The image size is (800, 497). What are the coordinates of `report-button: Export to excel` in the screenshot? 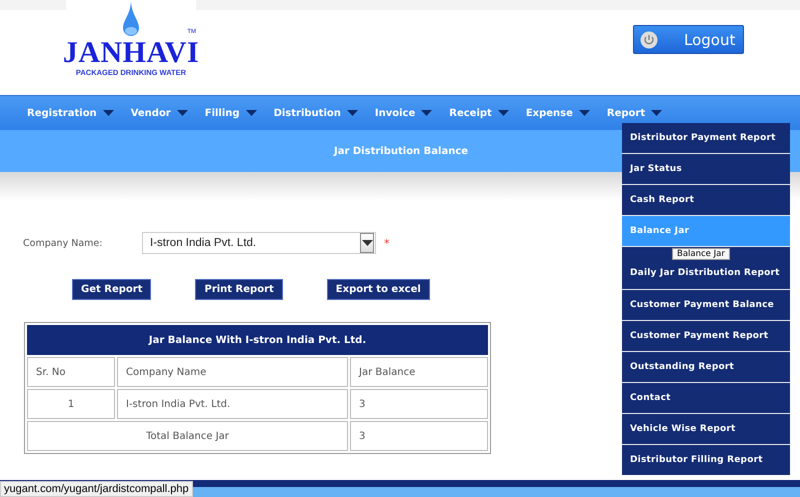 It's located at (378, 289).